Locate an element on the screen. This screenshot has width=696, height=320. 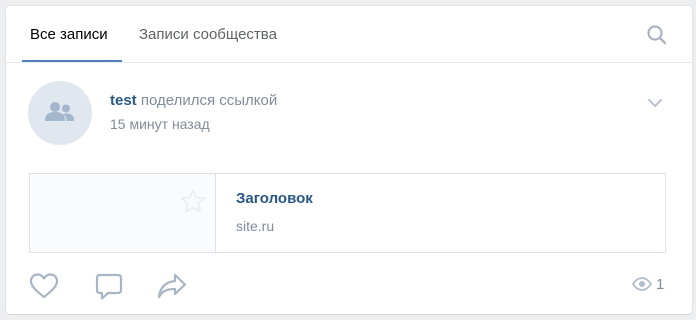
search-icon is located at coordinates (657, 35).